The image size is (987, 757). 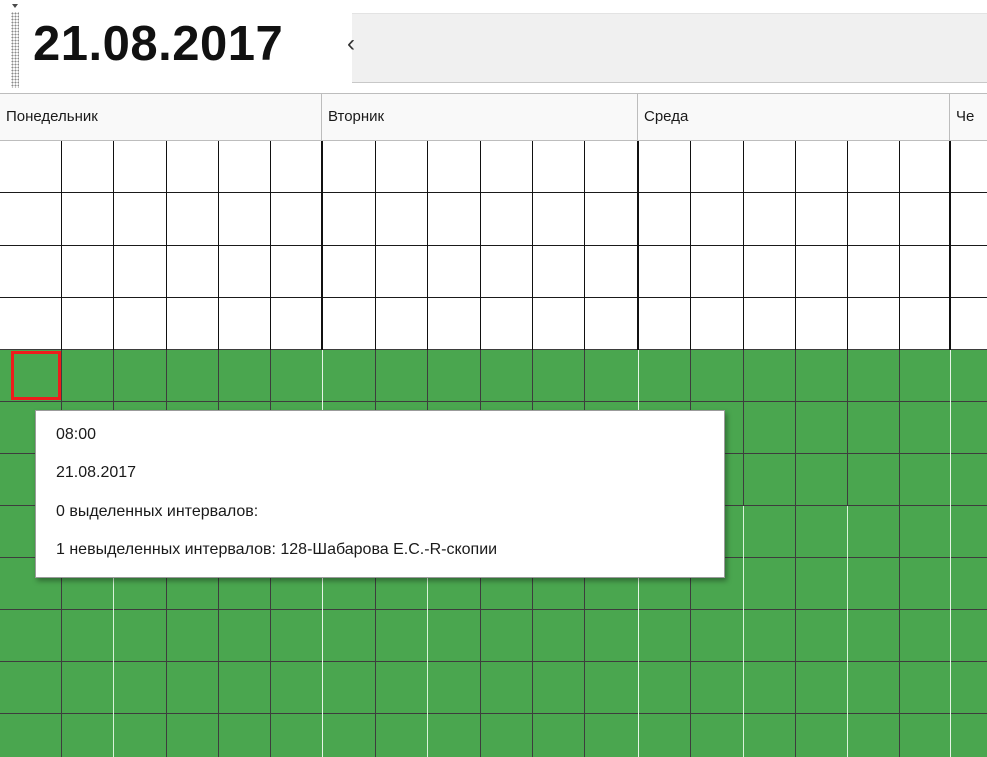 I want to click on tooltip-selected-intervals: 0 выделенных интервалов:, so click(x=157, y=511).